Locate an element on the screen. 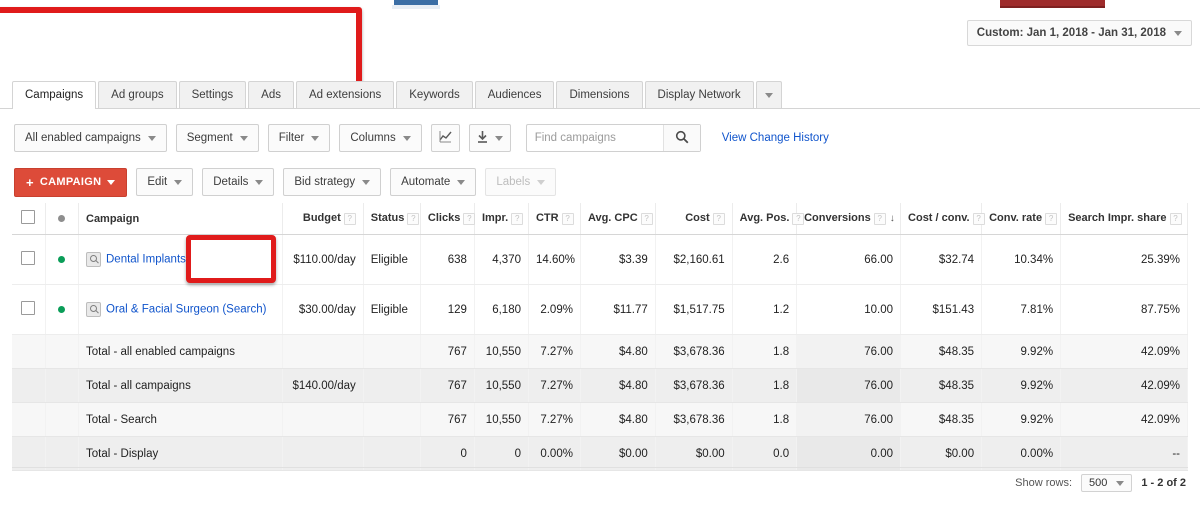 This screenshot has height=508, width=1200. cell-budget: $110.00/day is located at coordinates (323, 259).